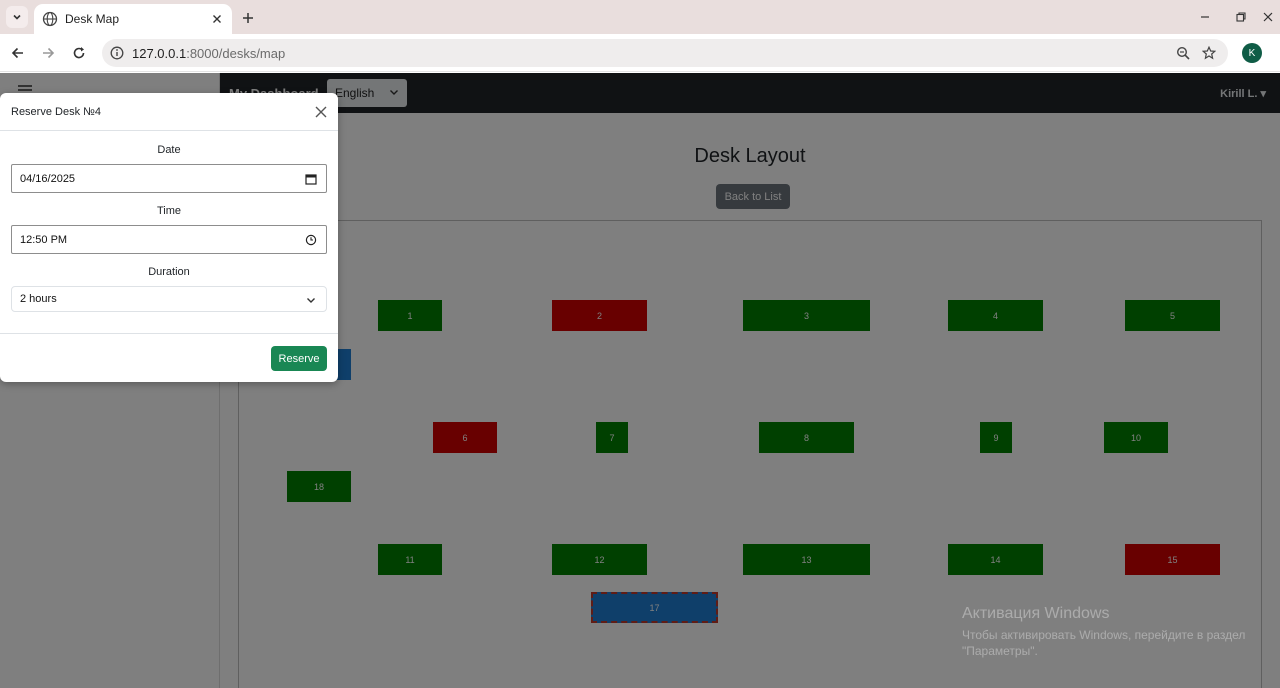 This screenshot has height=688, width=1280. I want to click on duration-value: 2 hours, so click(38, 299).